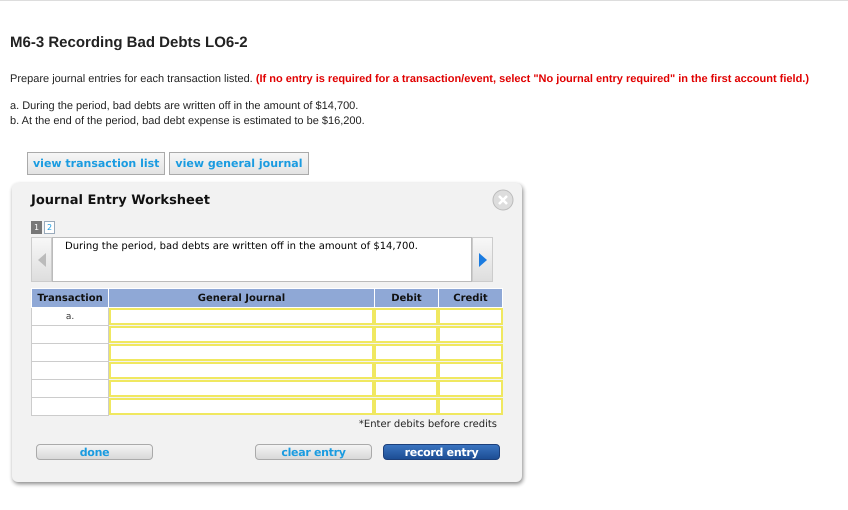 This screenshot has width=848, height=510. What do you see at coordinates (94, 452) in the screenshot?
I see `done-button: done` at bounding box center [94, 452].